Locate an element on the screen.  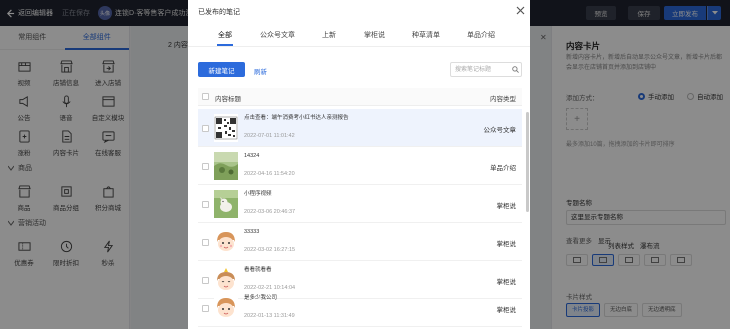
row-date: 2022-04-16 11:54:20 is located at coordinates (269, 174).